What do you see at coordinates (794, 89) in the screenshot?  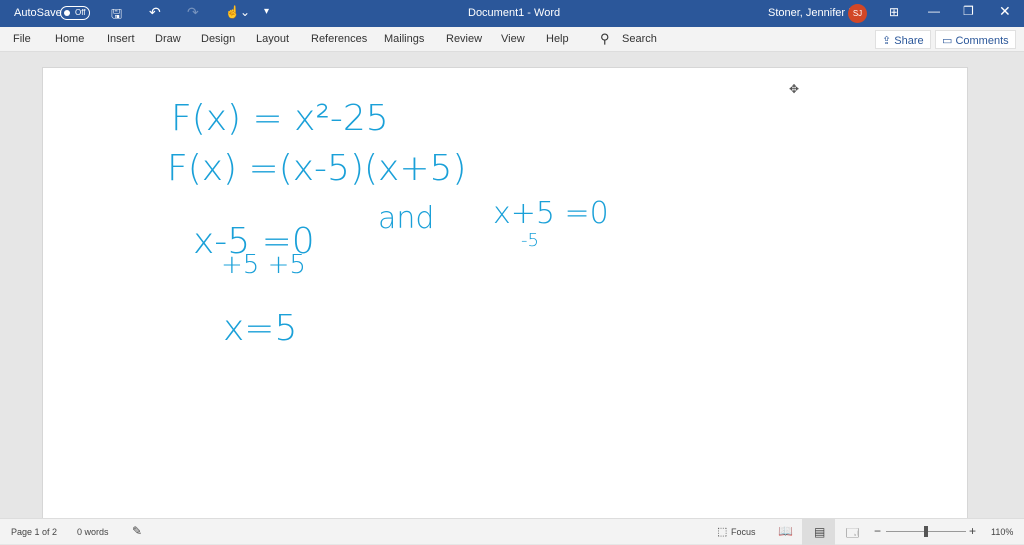 I see `cursor-icon: ✥` at bounding box center [794, 89].